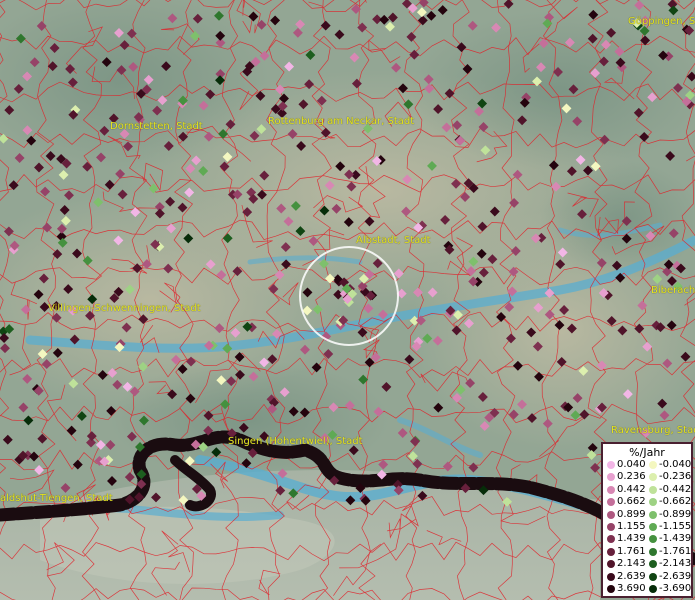 This screenshot has width=695, height=600. I want to click on legend-row: 0.040 -0.040, so click(648, 465).